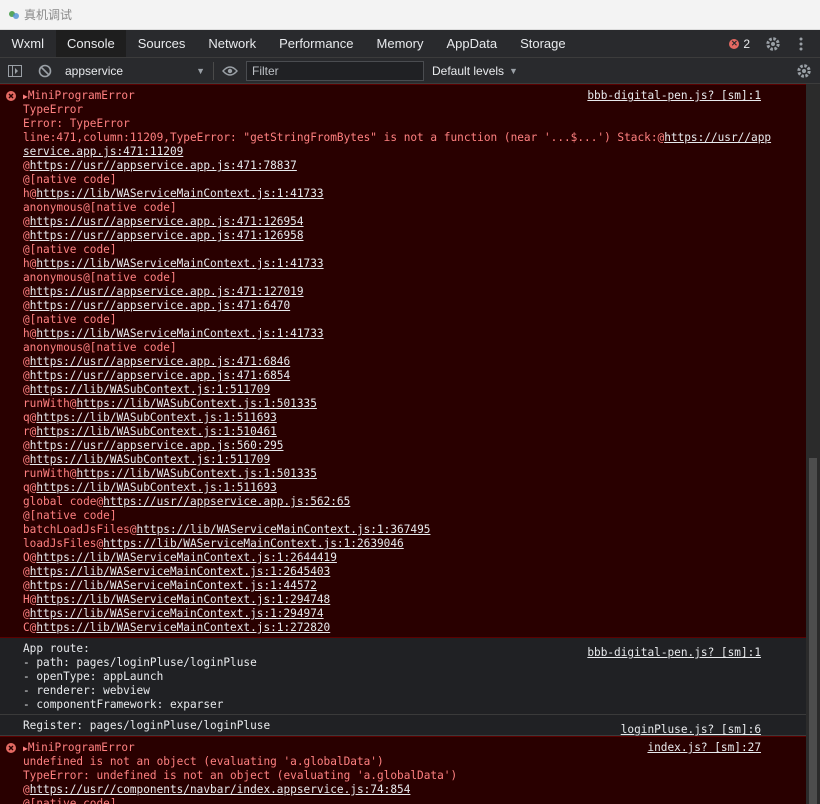  Describe the element at coordinates (91, 43) in the screenshot. I see `tab-console: Console` at that location.